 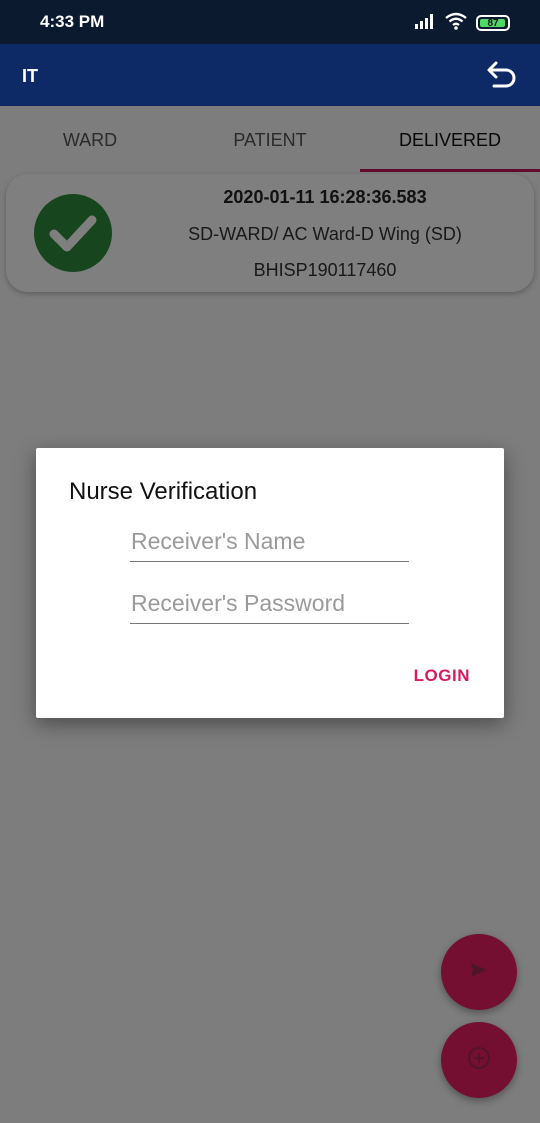 What do you see at coordinates (270, 22) in the screenshot?
I see `status-bar: 4:33 PM 87` at bounding box center [270, 22].